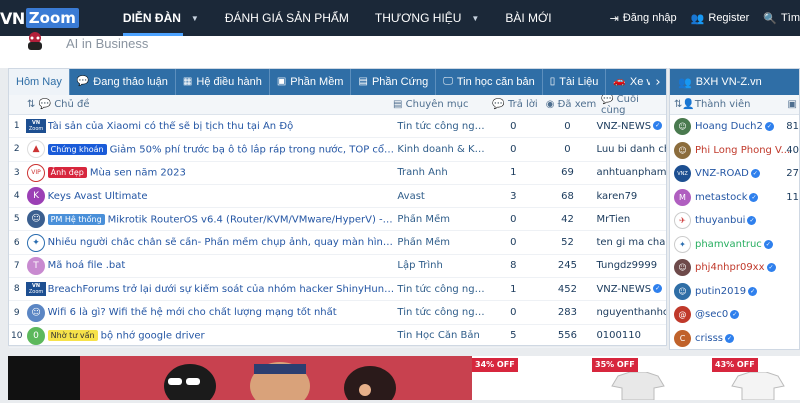 This screenshot has height=403, width=800. I want to click on ad-image, so click(276, 379).